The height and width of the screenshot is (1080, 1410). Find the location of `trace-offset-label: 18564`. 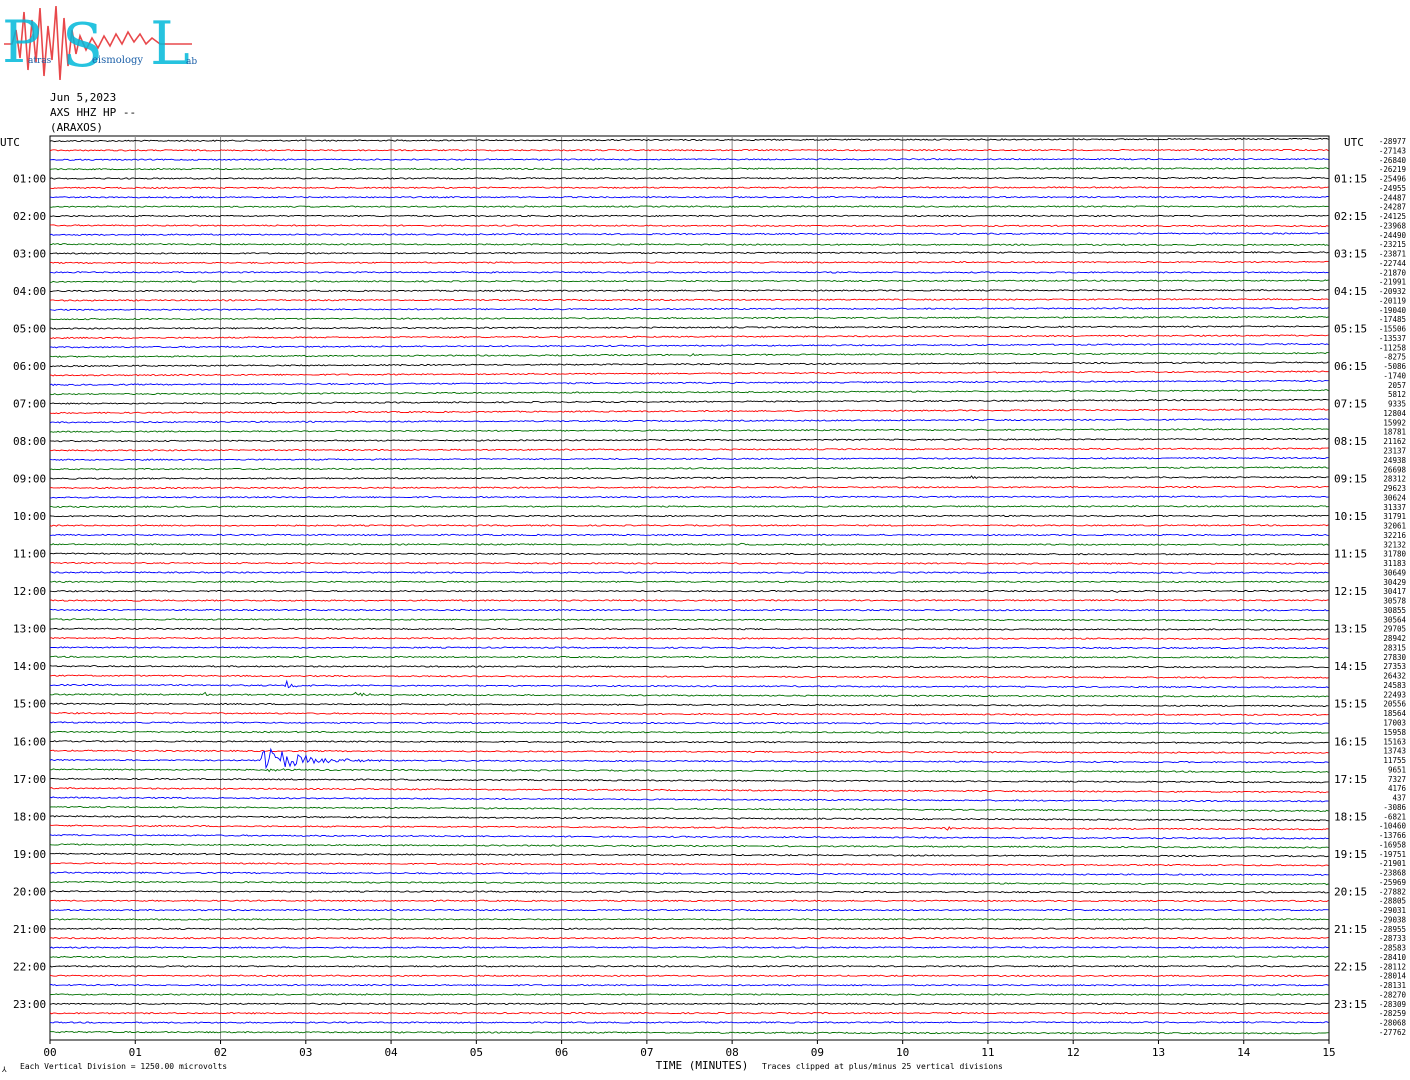

trace-offset-label: 18564 is located at coordinates (1394, 713).